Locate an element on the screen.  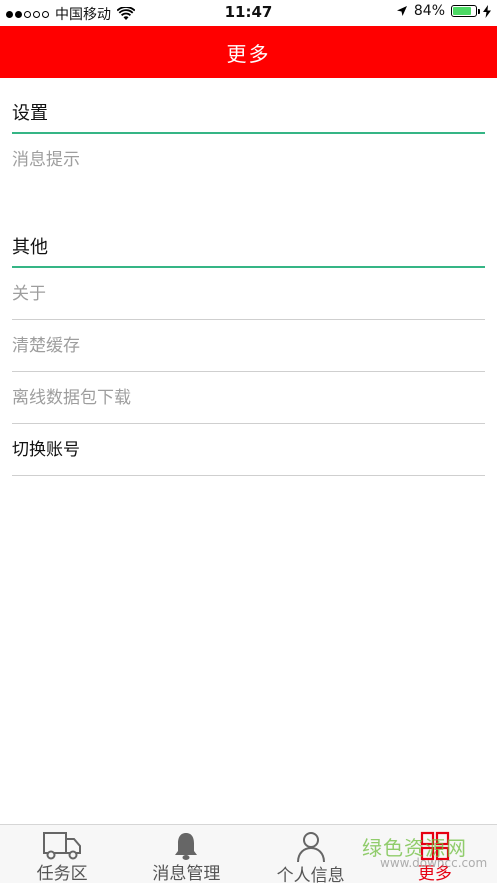
tab-task-area: 任务区 is located at coordinates (62, 854).